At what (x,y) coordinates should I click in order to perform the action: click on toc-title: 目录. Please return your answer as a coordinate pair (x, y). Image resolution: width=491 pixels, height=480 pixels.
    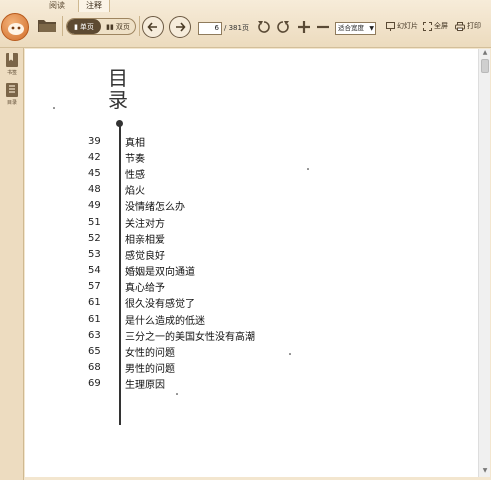
    Looking at the image, I should click on (118, 89).